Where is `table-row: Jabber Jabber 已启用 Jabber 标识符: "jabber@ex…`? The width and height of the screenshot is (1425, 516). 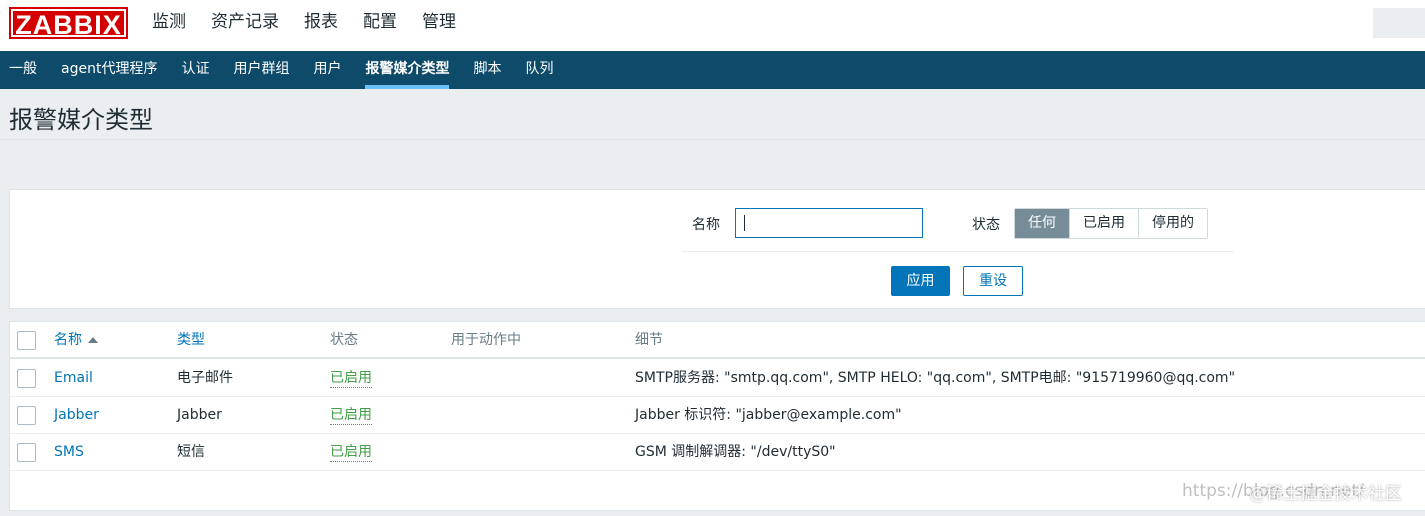 table-row: Jabber Jabber 已启用 Jabber 标识符: "jabber@ex… is located at coordinates (717, 415).